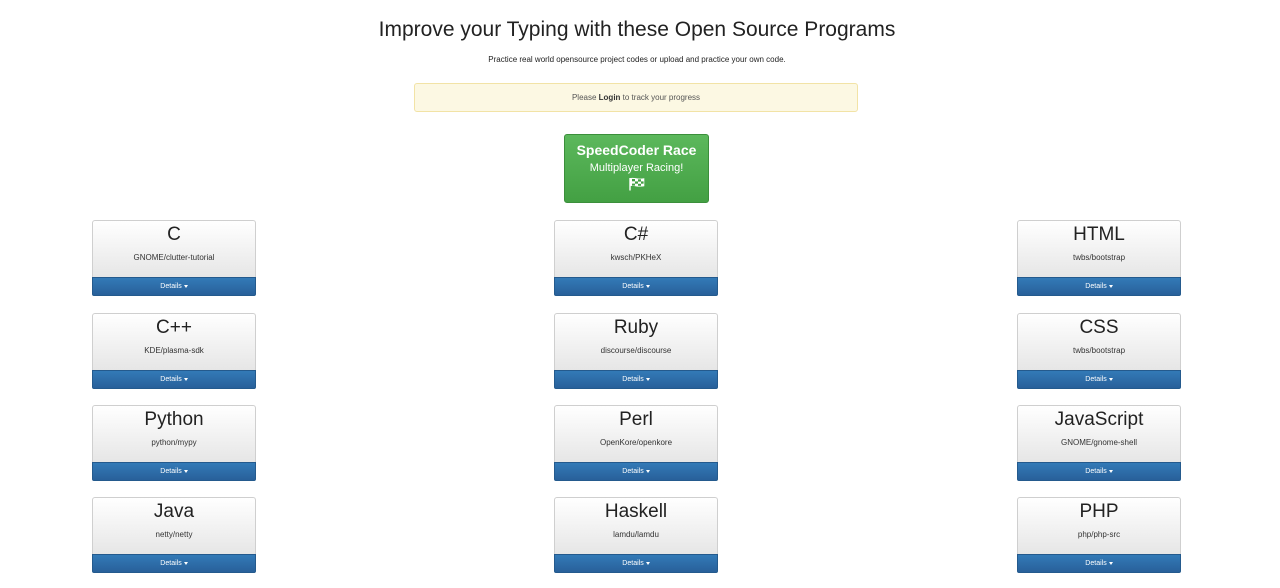 The height and width of the screenshot is (588, 1280). Describe the element at coordinates (636, 150) in the screenshot. I see `race-title: SpeedCoder Race` at that location.